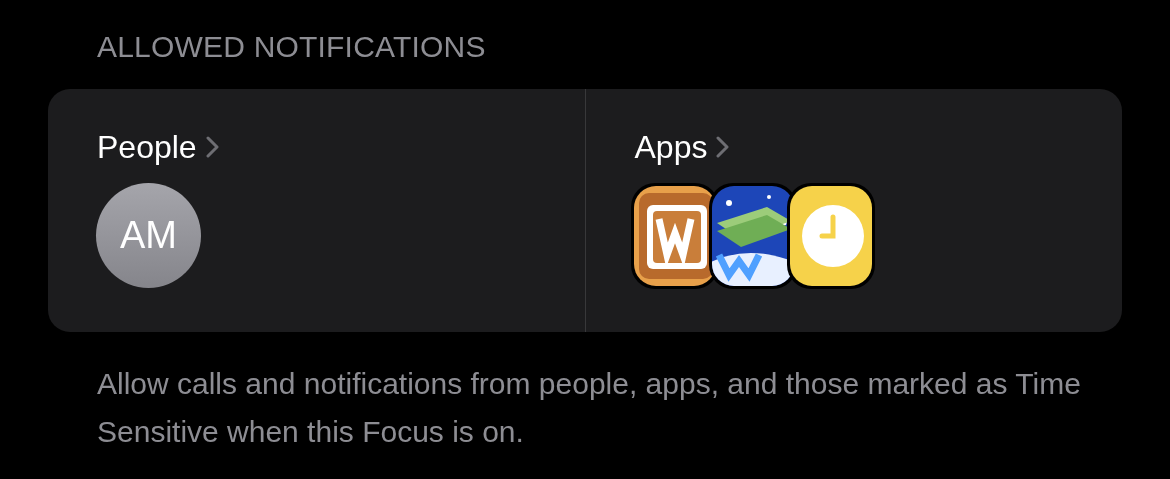 The height and width of the screenshot is (479, 1170). I want to click on footer-note: Allow calls and notifications from people, apps, and those marked as Time Sensitive when this Focus is on., so click(589, 408).